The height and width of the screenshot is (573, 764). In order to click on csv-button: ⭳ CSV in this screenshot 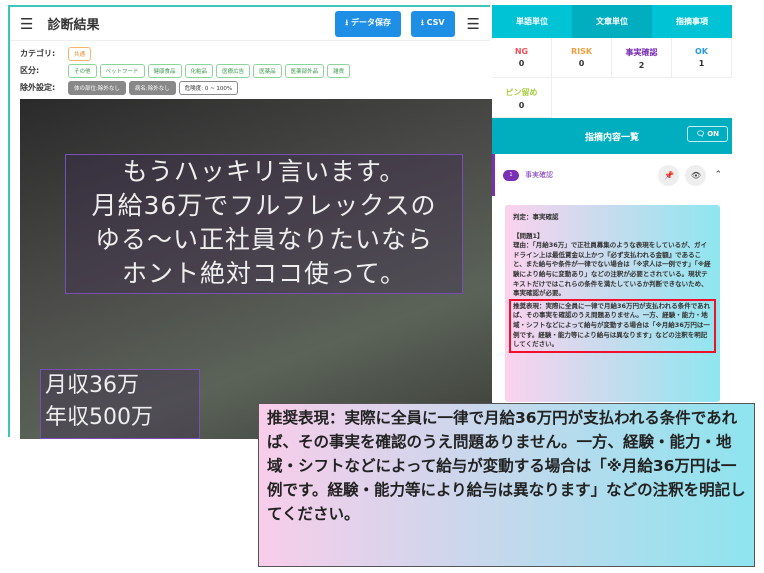, I will do `click(432, 23)`.